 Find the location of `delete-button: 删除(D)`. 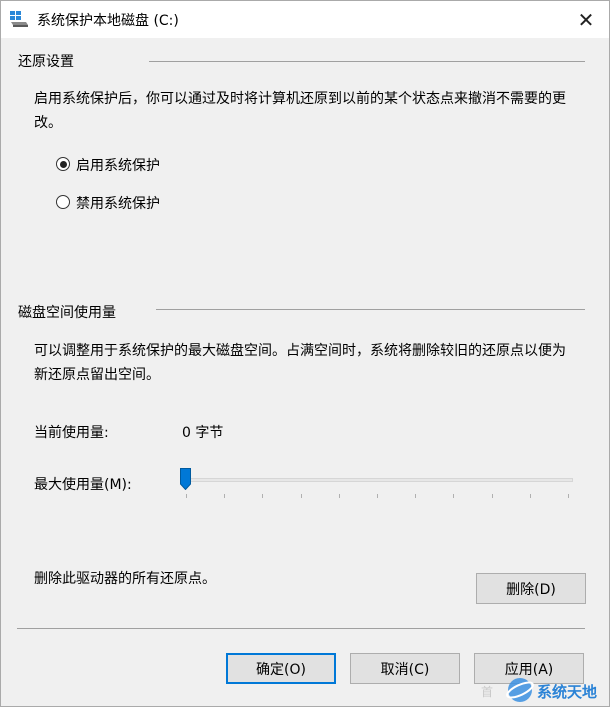

delete-button: 删除(D) is located at coordinates (531, 588).